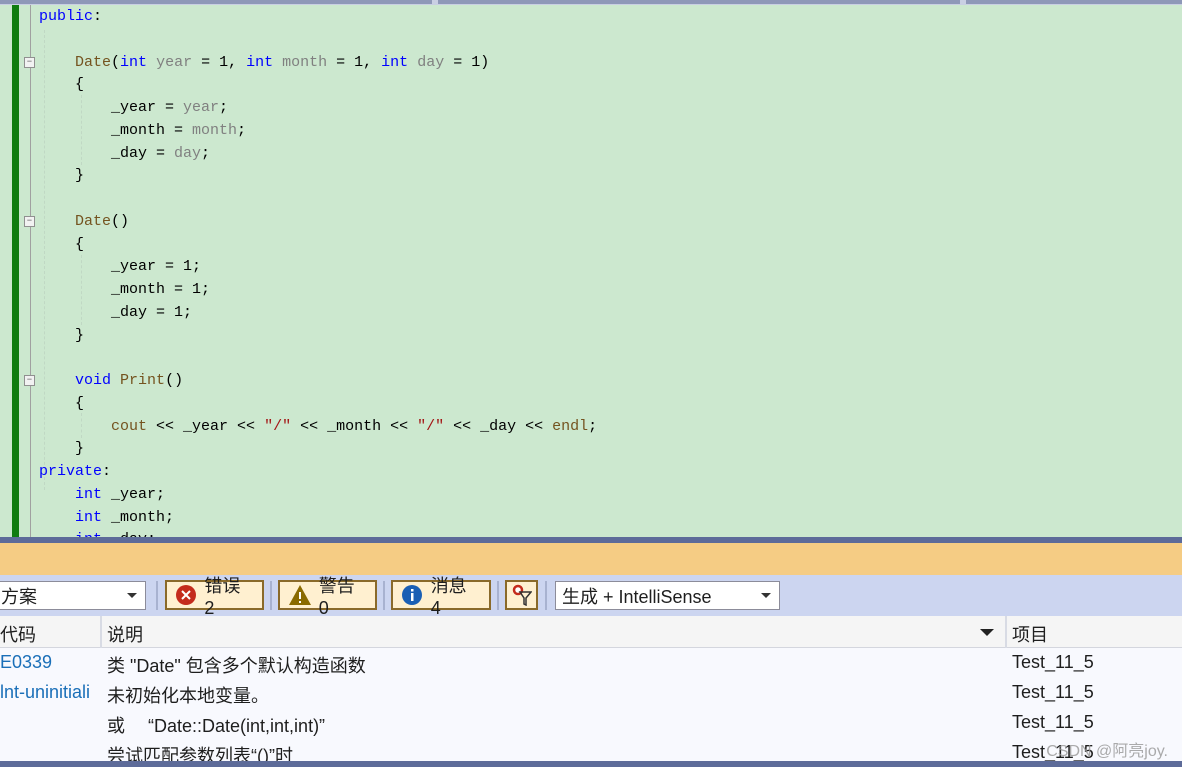  Describe the element at coordinates (111, 107) in the screenshot. I see `code-token: _year =` at that location.